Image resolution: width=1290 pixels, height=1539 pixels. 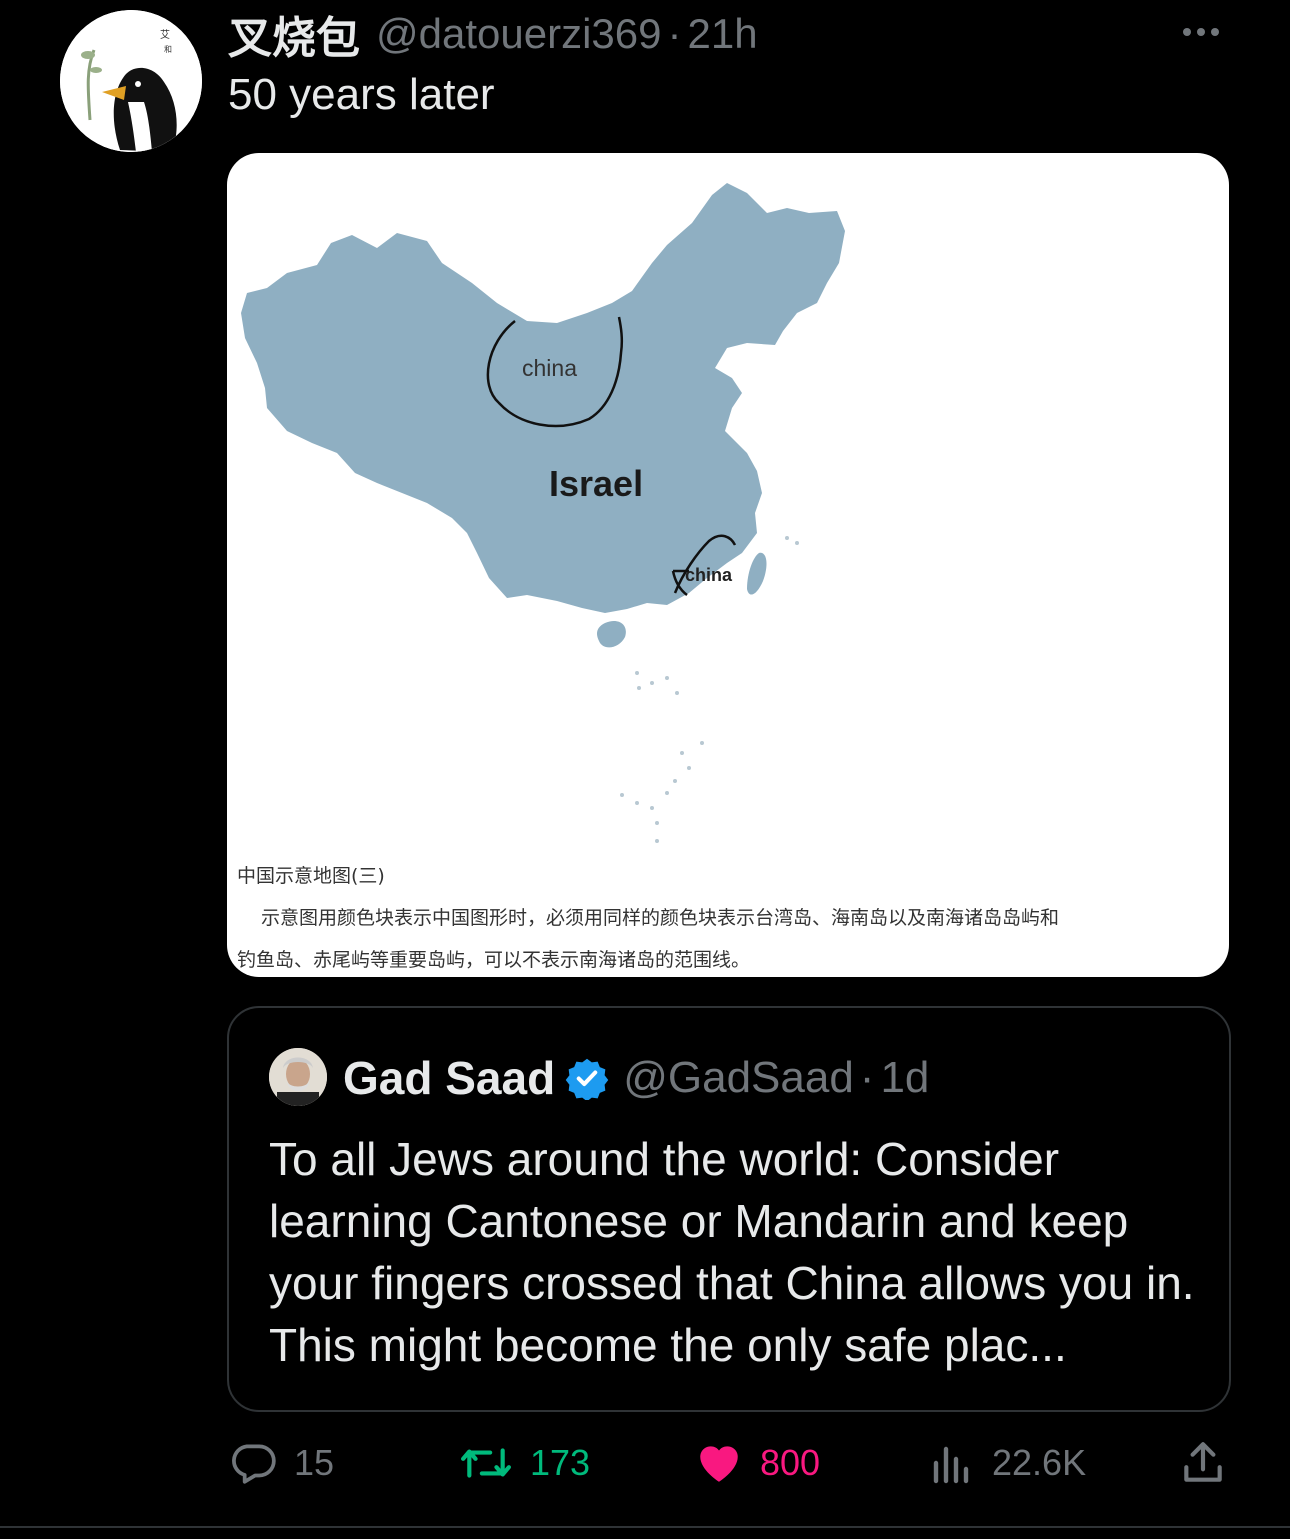 I want to click on views-button: 22.6K, so click(x=1007, y=1463).